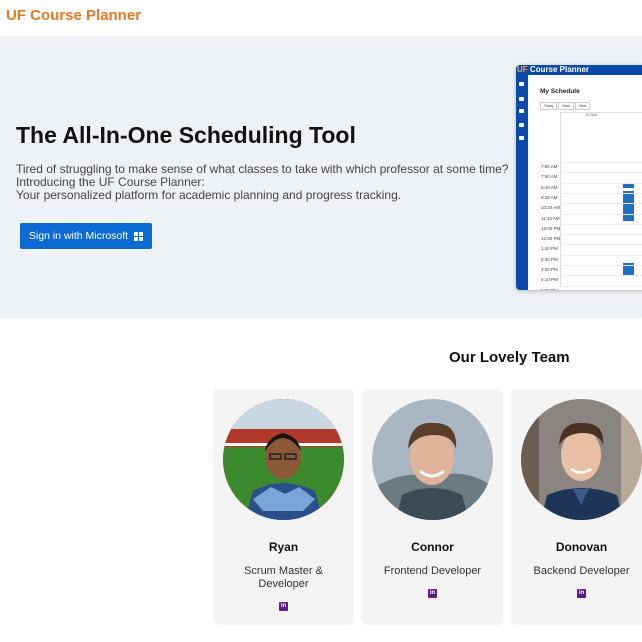 The height and width of the screenshot is (642, 642). Describe the element at coordinates (321, 18) in the screenshot. I see `top-bar: UF Course Planner` at that location.